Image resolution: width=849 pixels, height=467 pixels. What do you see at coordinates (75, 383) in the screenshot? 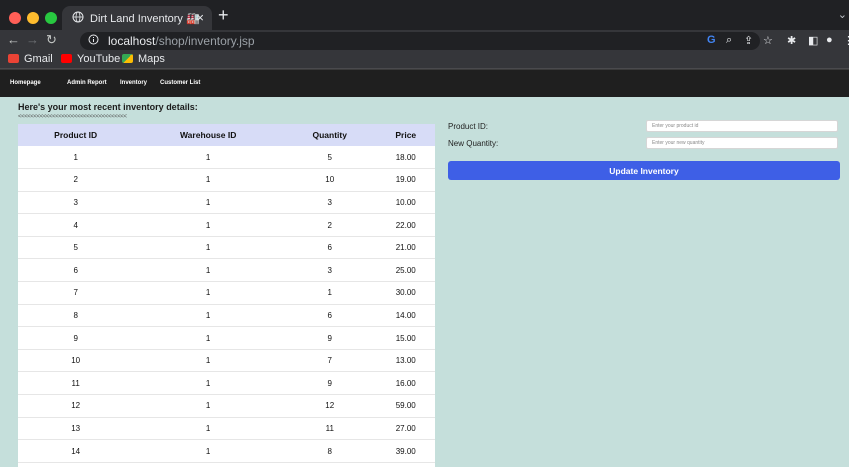
I see `cell-product-id: 11` at bounding box center [75, 383].